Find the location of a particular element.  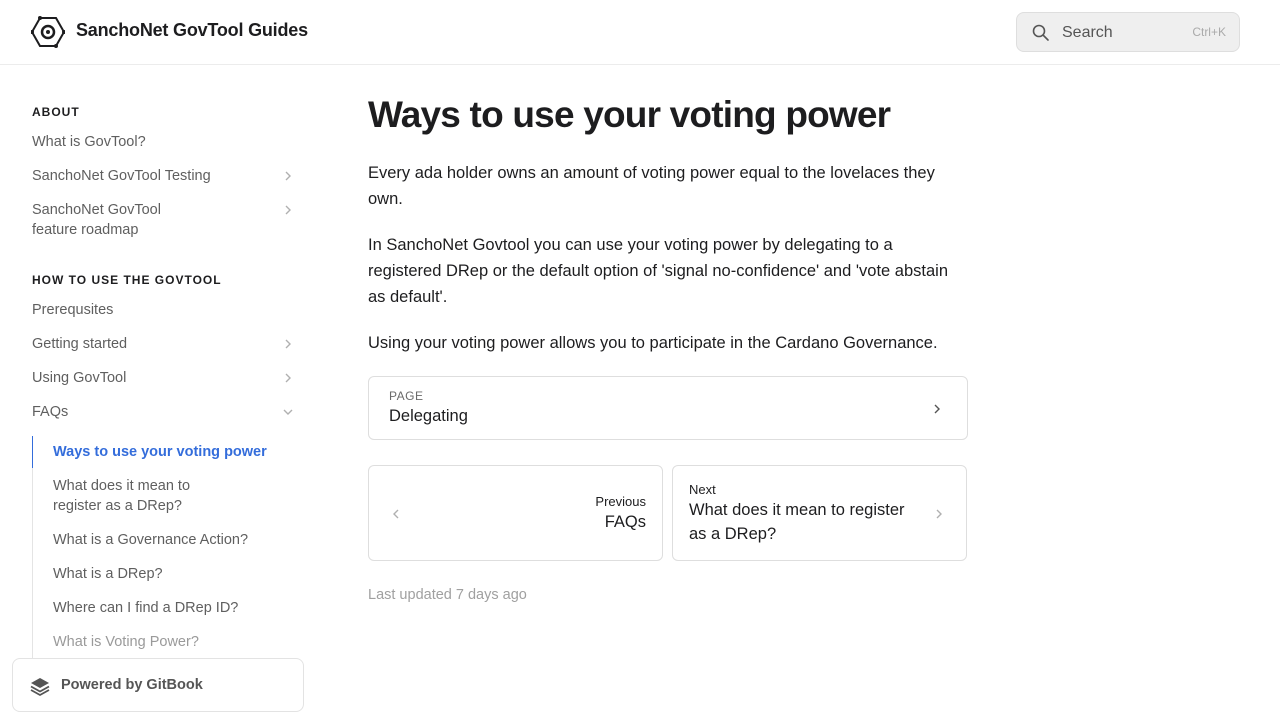

site-title: SanchoNet GovTool Guides is located at coordinates (192, 30).